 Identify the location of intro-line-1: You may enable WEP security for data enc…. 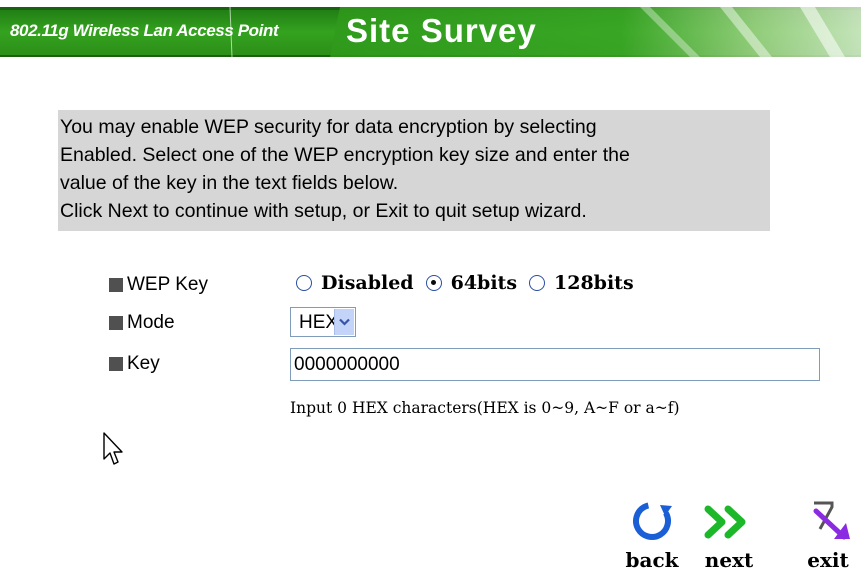
(328, 127).